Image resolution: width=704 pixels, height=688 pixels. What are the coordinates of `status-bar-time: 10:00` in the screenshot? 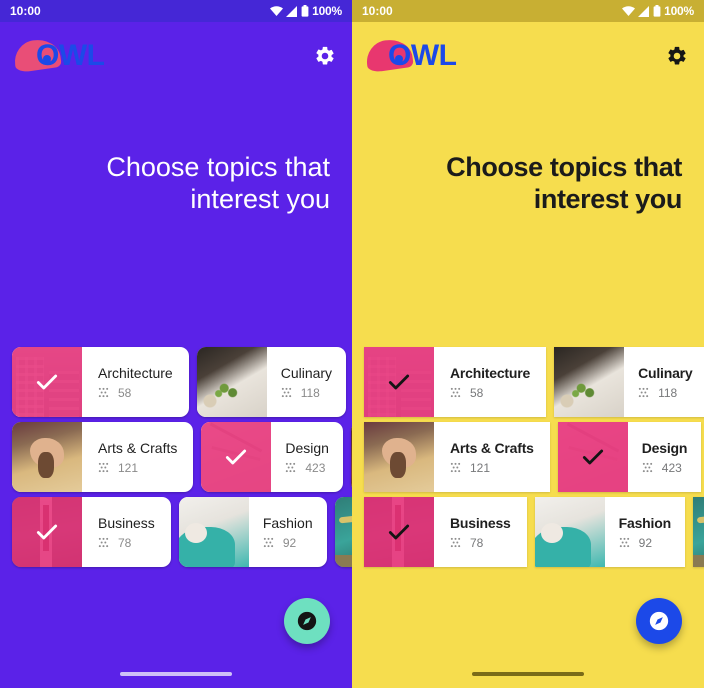 It's located at (377, 11).